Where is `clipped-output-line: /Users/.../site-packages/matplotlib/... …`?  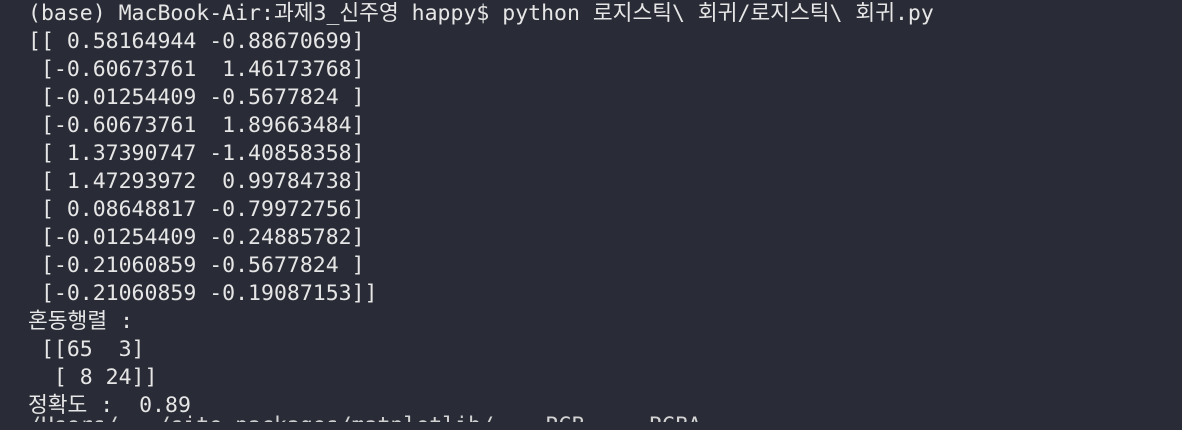
clipped-output-line: /Users/.../site-packages/matplotlib/... … is located at coordinates (605, 417).